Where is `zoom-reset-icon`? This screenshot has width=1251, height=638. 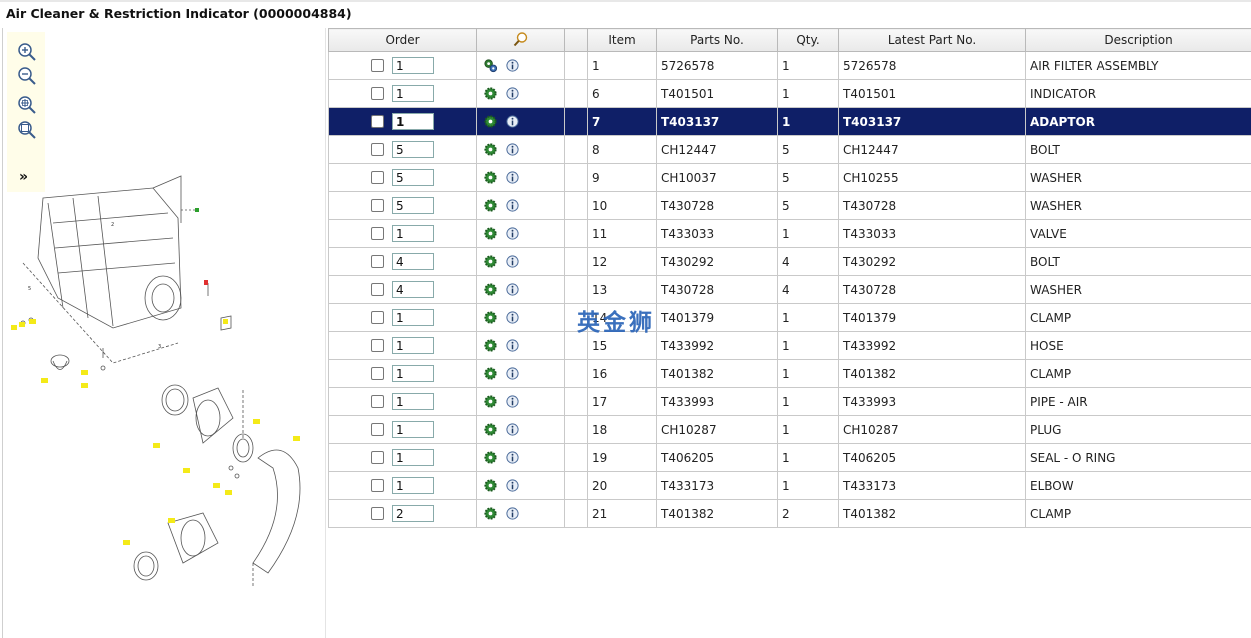
zoom-reset-icon is located at coordinates (27, 130).